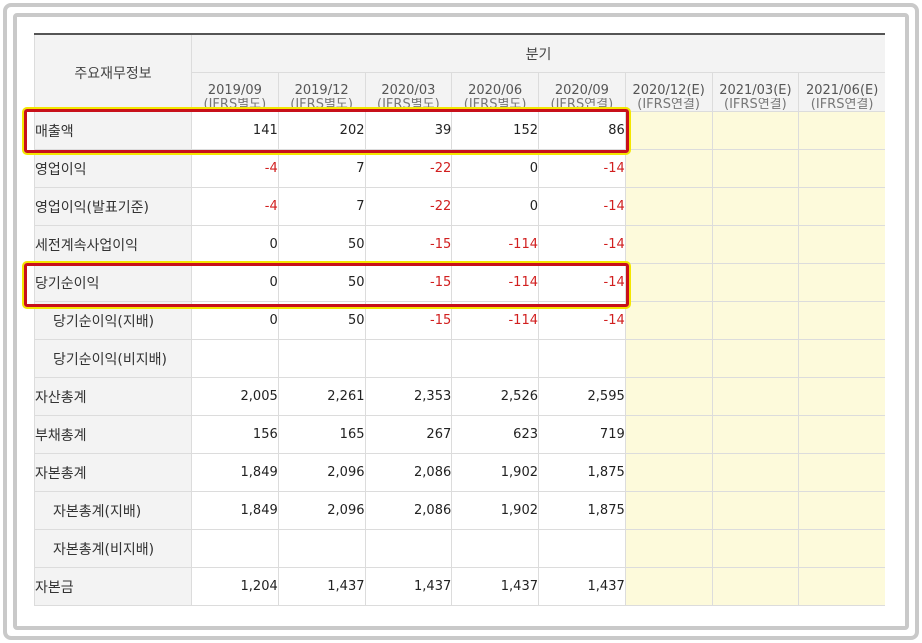  What do you see at coordinates (459, 548) in the screenshot?
I see `table-row: 자본총계(비지배)` at bounding box center [459, 548].